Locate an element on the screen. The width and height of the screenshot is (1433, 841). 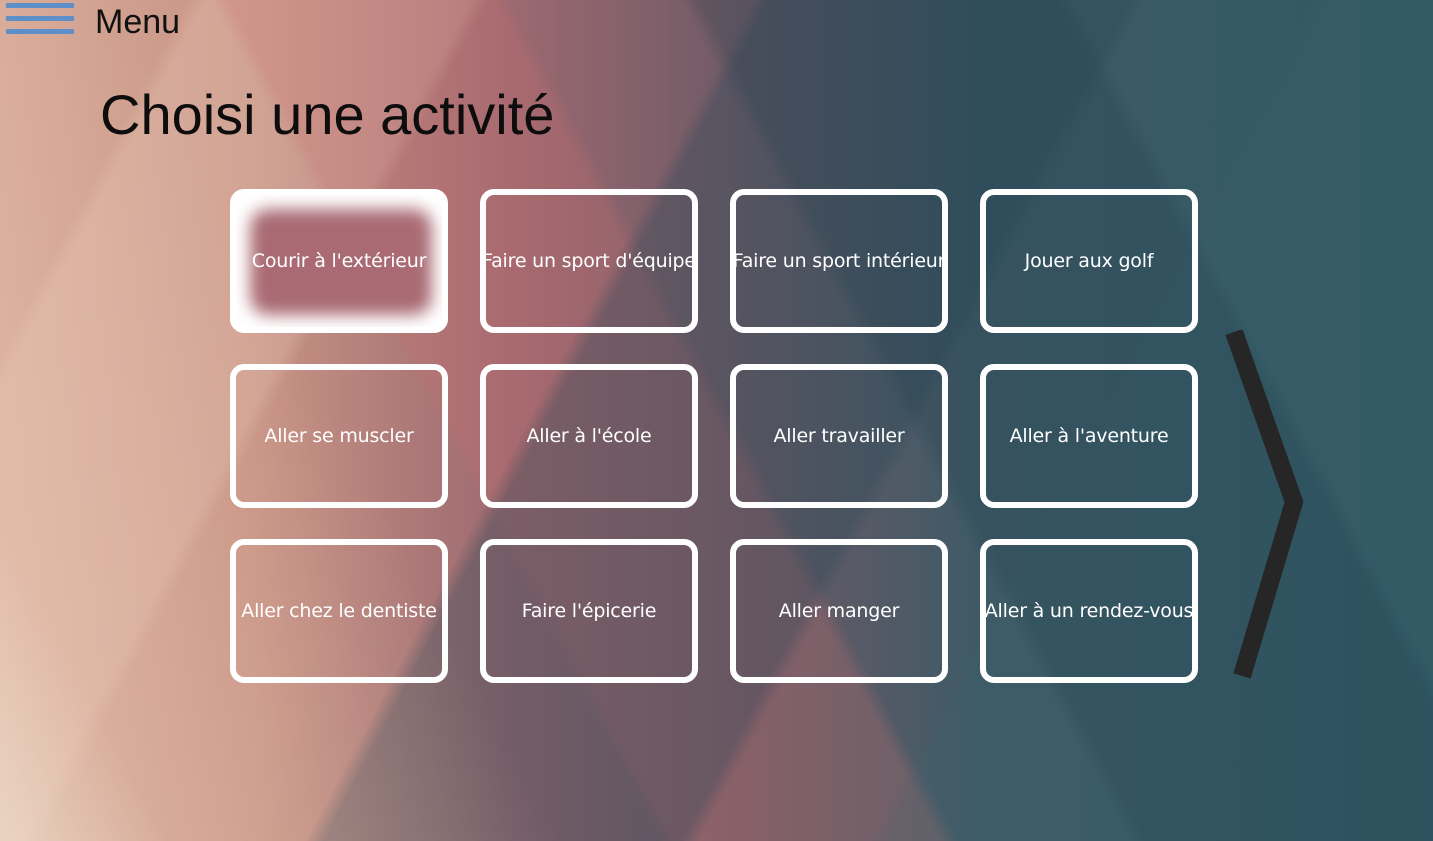
activity-label: Aller manger is located at coordinates (839, 611).